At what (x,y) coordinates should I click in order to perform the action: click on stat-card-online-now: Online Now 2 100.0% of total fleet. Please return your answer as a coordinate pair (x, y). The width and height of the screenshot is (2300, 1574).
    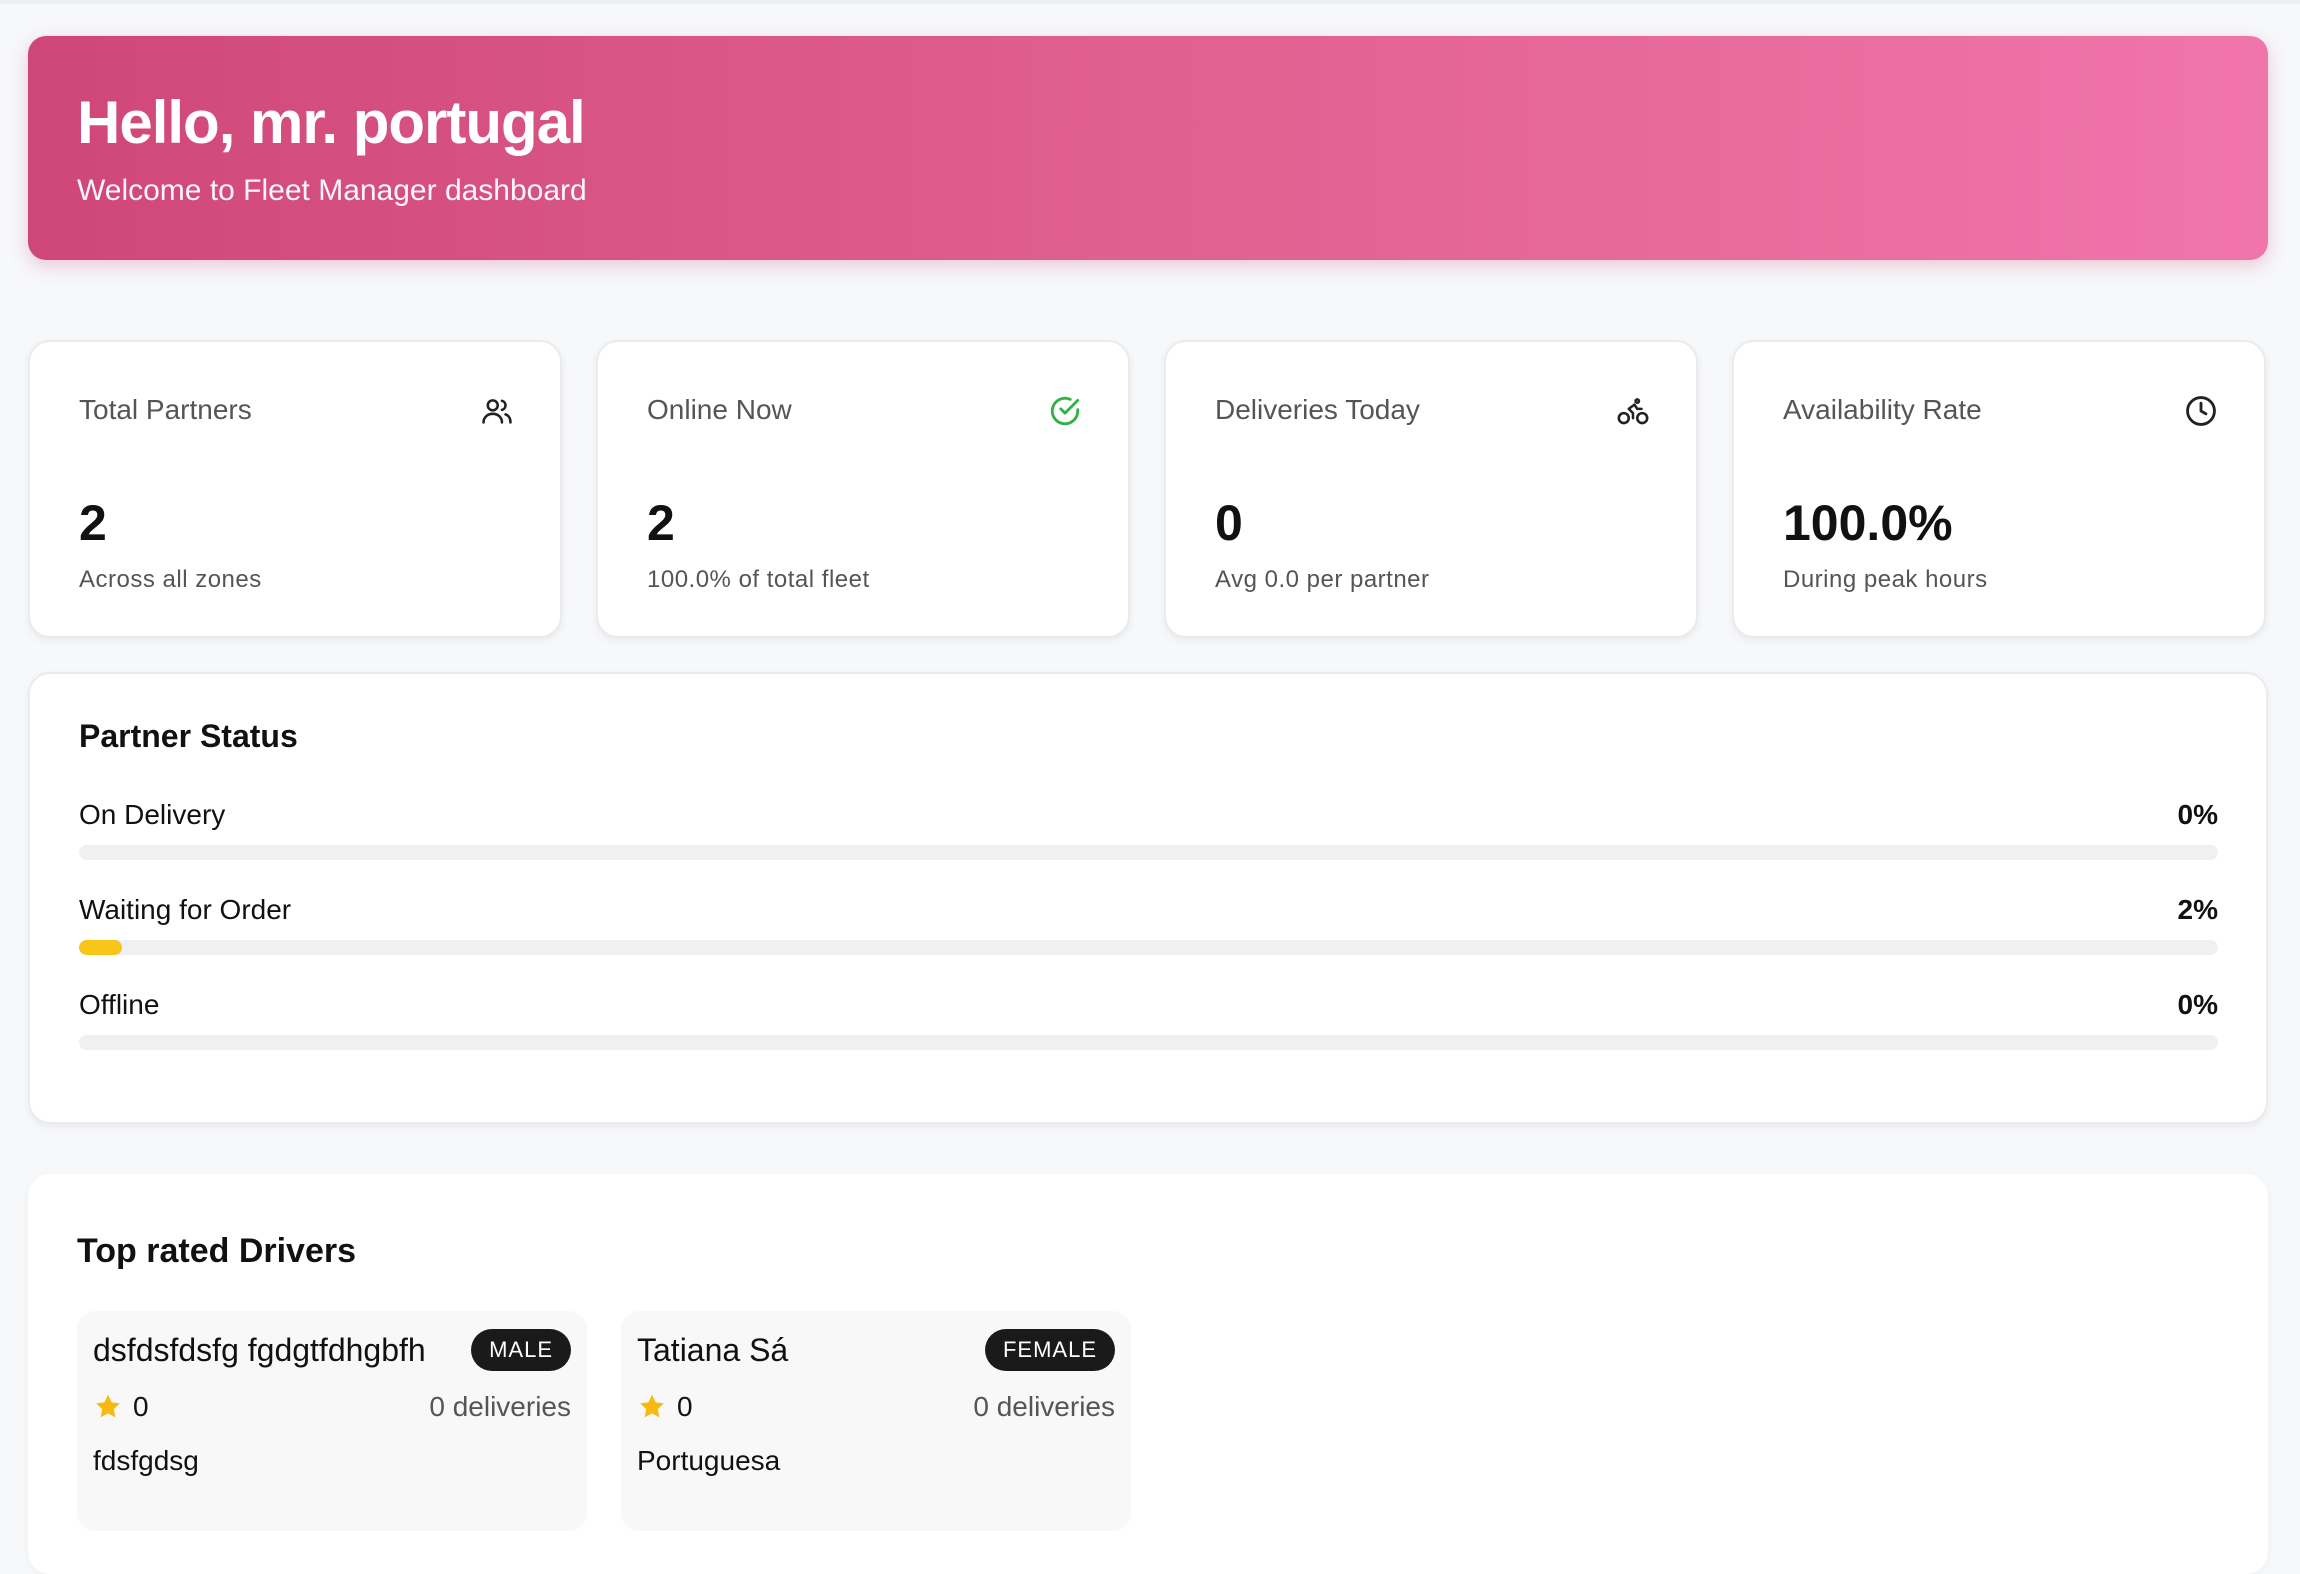
    Looking at the image, I should click on (863, 489).